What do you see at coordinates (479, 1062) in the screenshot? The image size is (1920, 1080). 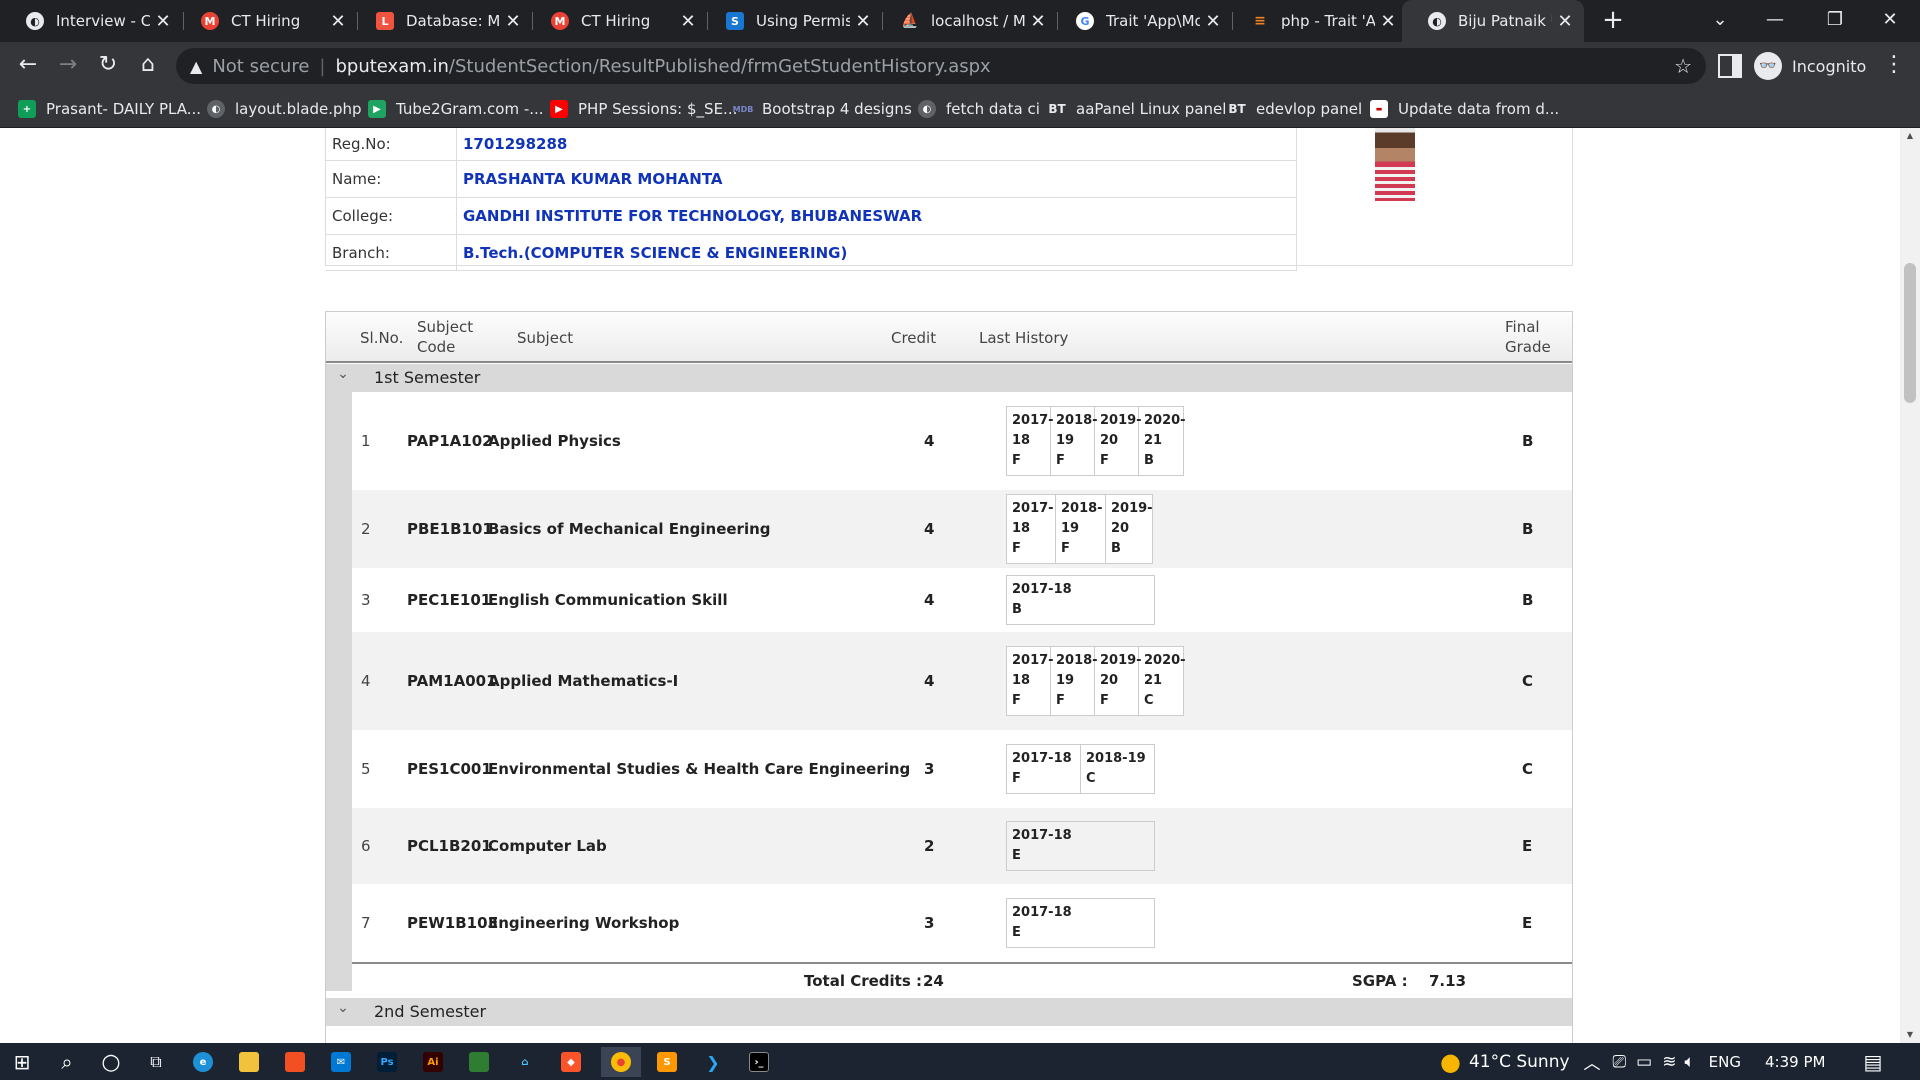 I see `sticky-icon` at bounding box center [479, 1062].